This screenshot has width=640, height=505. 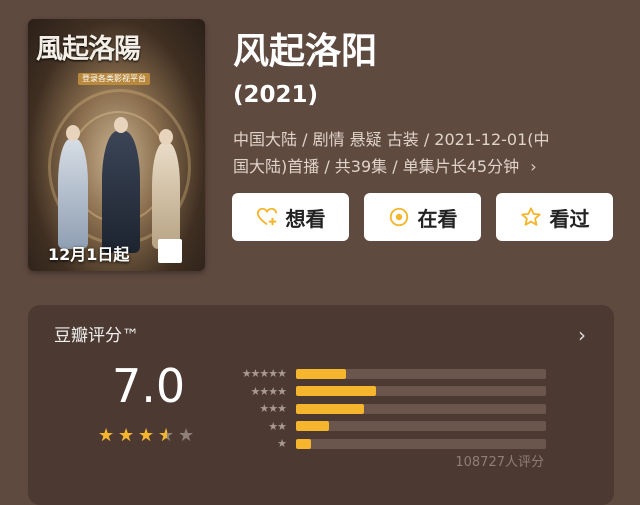 What do you see at coordinates (530, 216) in the screenshot?
I see `star-outline-icon` at bounding box center [530, 216].